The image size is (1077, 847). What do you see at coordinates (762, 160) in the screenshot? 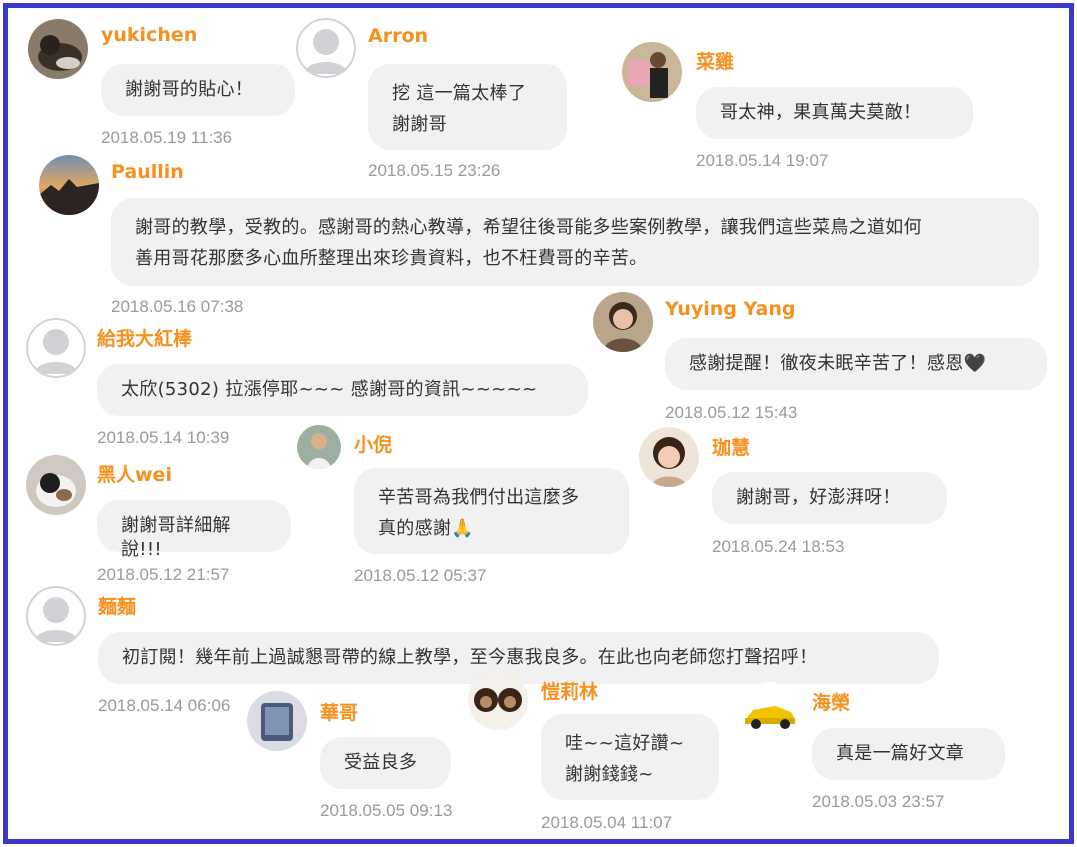
I see `comment-timestamp: 2018.05.14 19:07` at bounding box center [762, 160].